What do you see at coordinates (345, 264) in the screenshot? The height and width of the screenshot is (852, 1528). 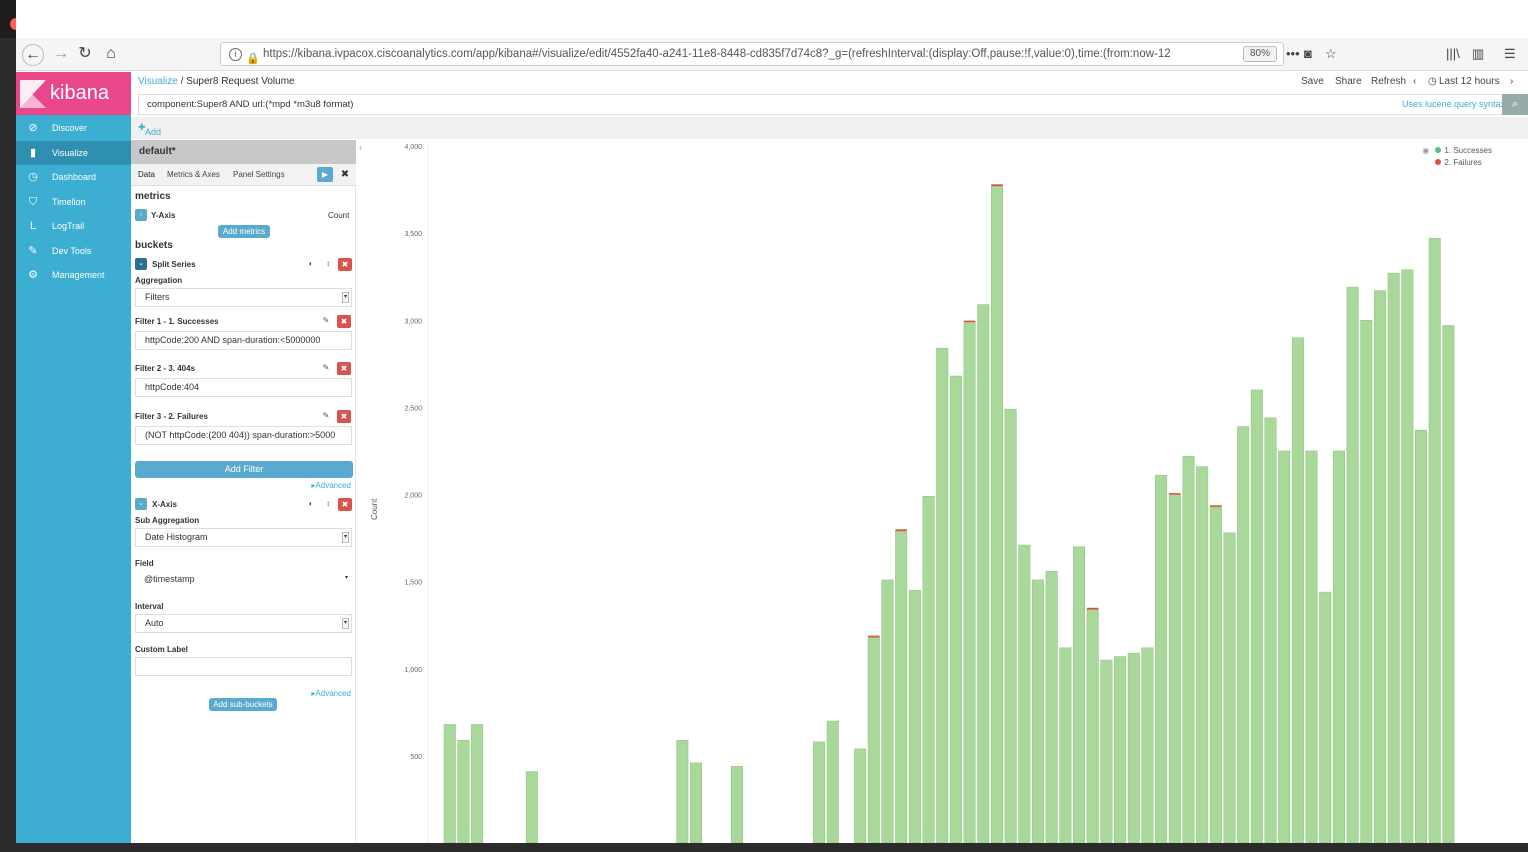 I see `remove-bucket-button: ✖` at bounding box center [345, 264].